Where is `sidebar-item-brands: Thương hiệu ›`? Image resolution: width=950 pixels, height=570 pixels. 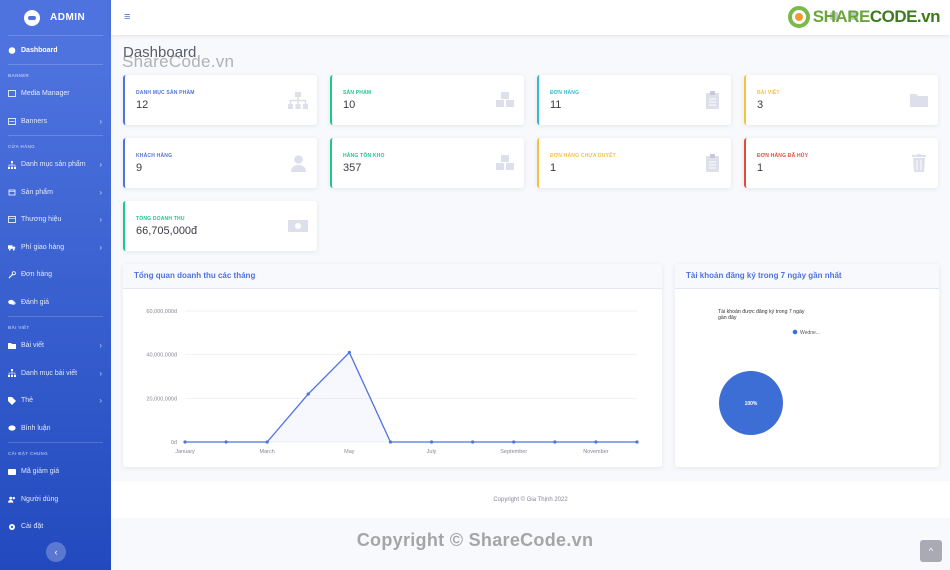 sidebar-item-brands: Thương hiệu › is located at coordinates (55, 220).